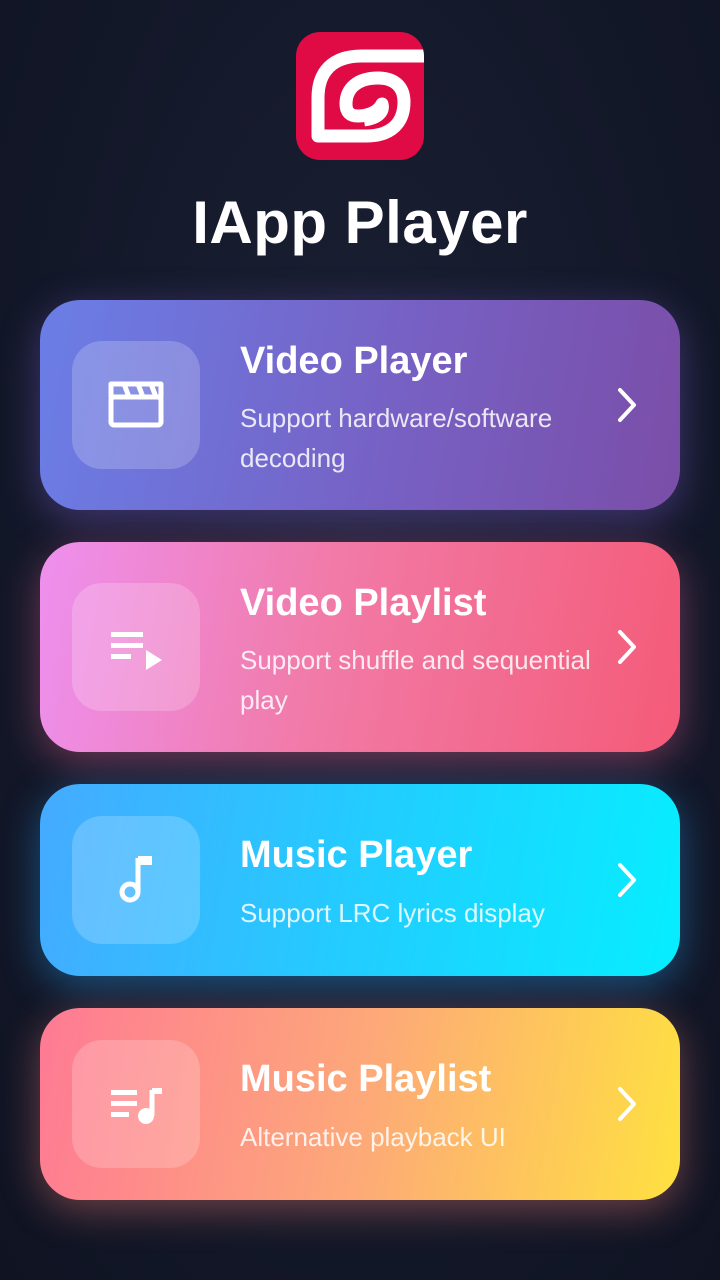 The height and width of the screenshot is (1280, 720). I want to click on video-playlist-title: Video Playlist, so click(363, 603).